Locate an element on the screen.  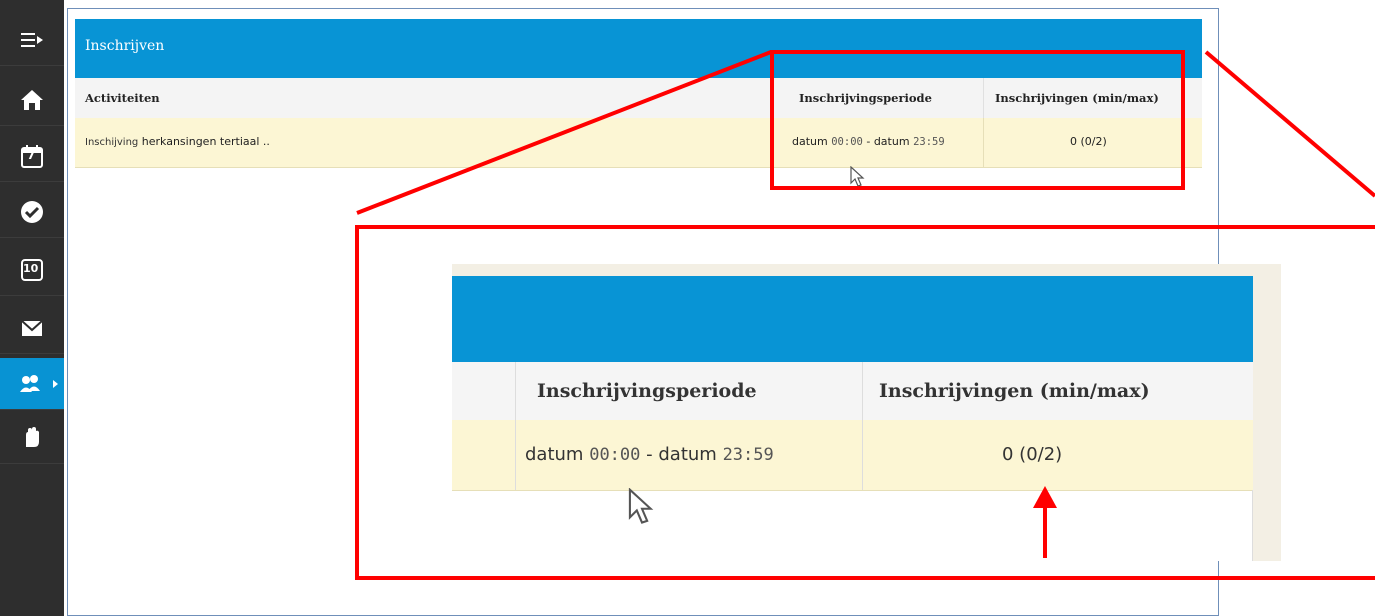
sidebar-item-home is located at coordinates (32, 100).